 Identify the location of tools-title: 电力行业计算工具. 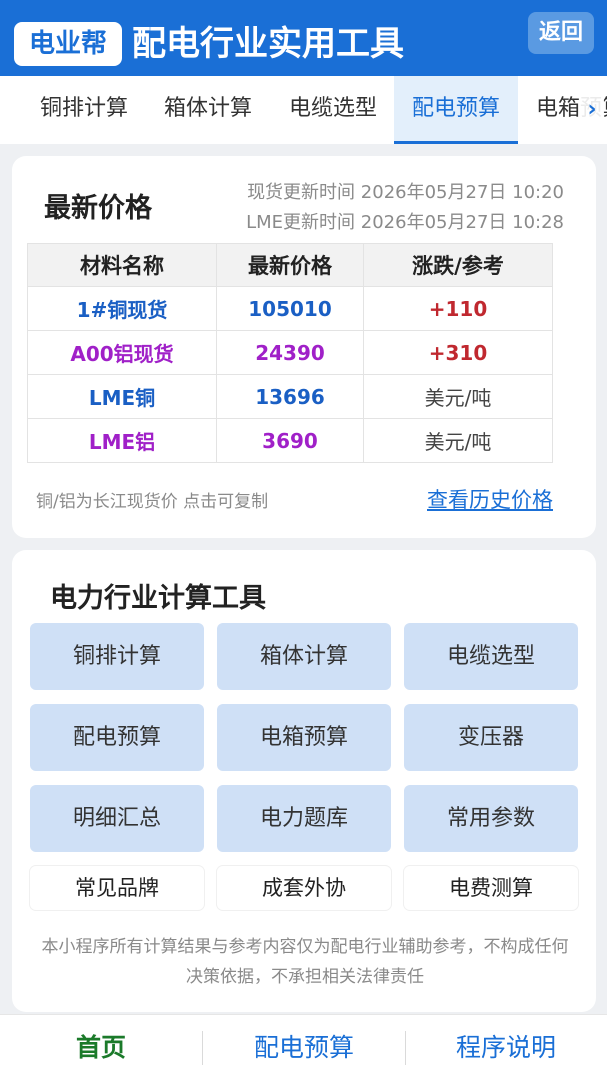
(158, 598).